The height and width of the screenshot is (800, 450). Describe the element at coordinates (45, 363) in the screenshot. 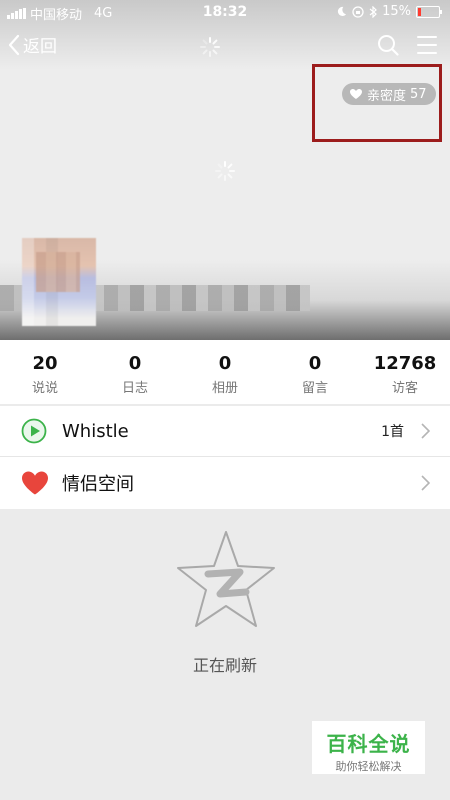

I see `stat-value: 20` at that location.